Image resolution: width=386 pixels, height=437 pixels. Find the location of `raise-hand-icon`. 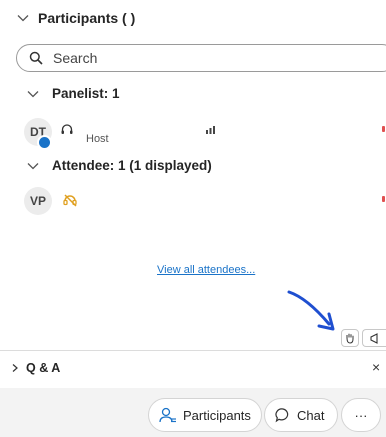

raise-hand-icon is located at coordinates (350, 338).